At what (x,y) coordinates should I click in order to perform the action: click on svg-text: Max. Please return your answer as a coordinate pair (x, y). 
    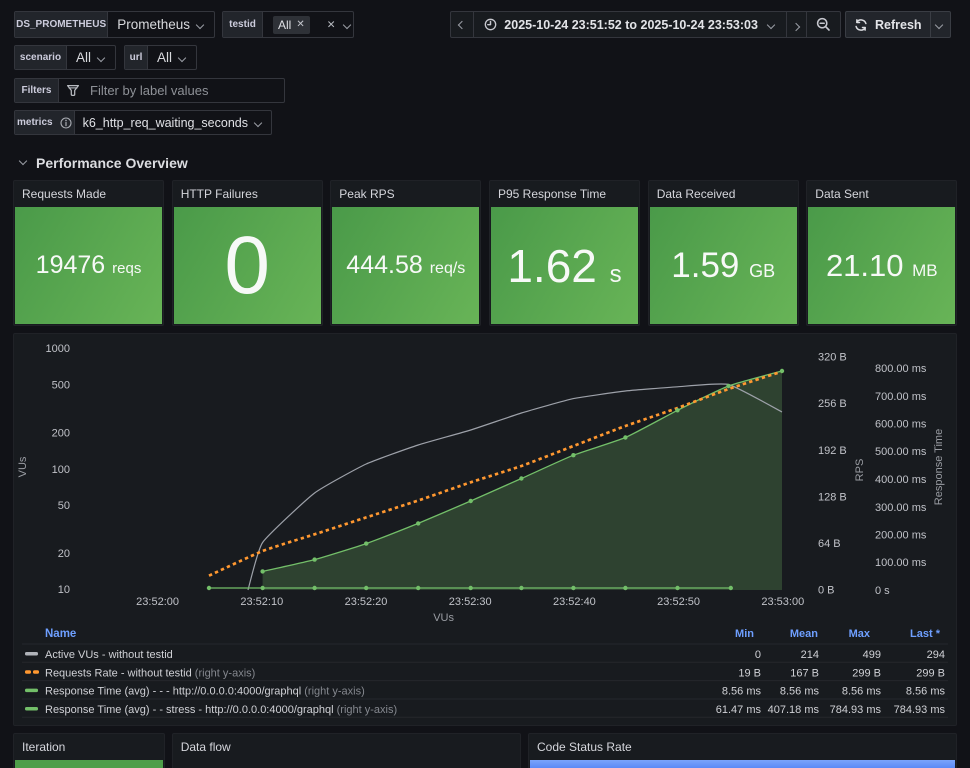
    Looking at the image, I should click on (860, 634).